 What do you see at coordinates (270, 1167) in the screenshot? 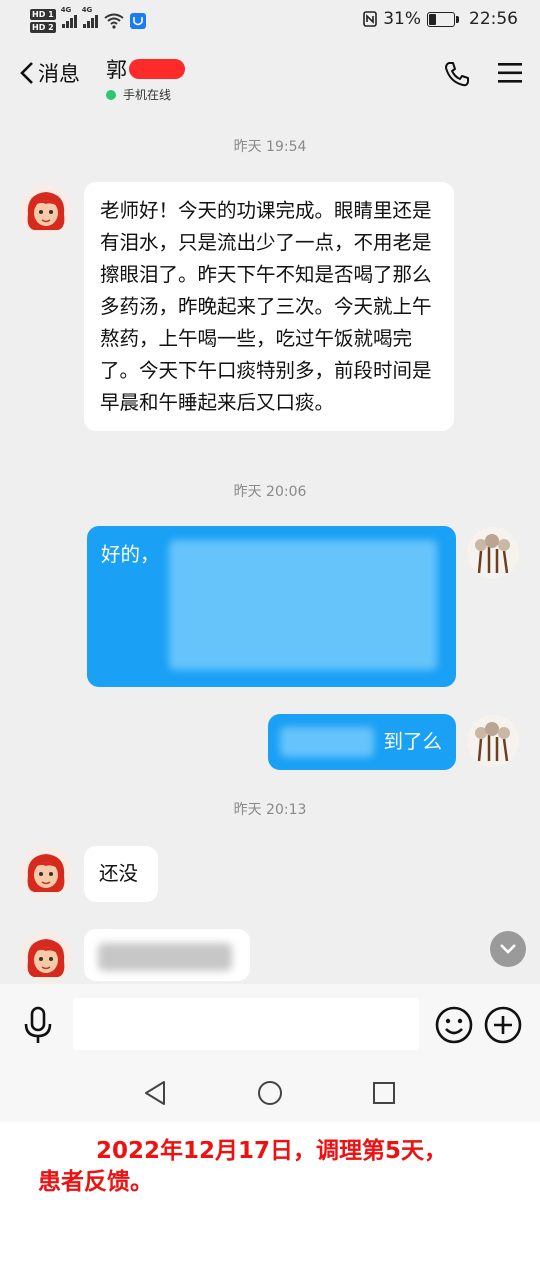
I see `caption: 2022年12月17日，调理第5天， 患者反馈。` at bounding box center [270, 1167].